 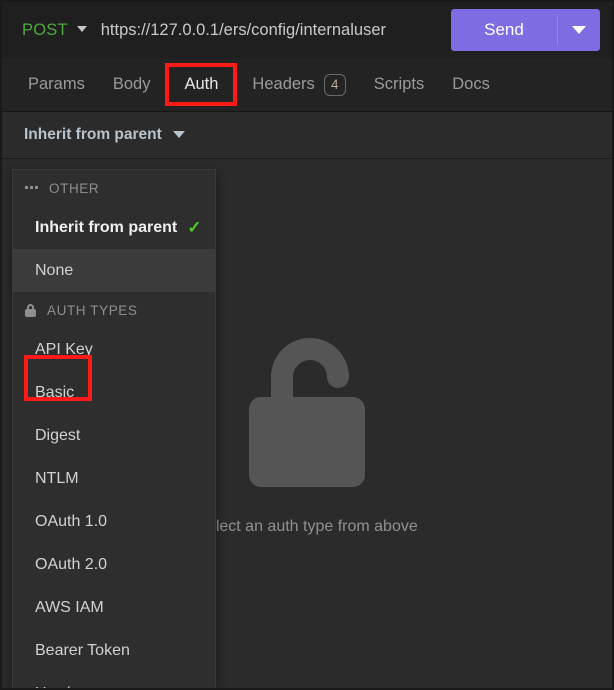 What do you see at coordinates (307, 526) in the screenshot?
I see `empty-state-text: Select an auth type from above` at bounding box center [307, 526].